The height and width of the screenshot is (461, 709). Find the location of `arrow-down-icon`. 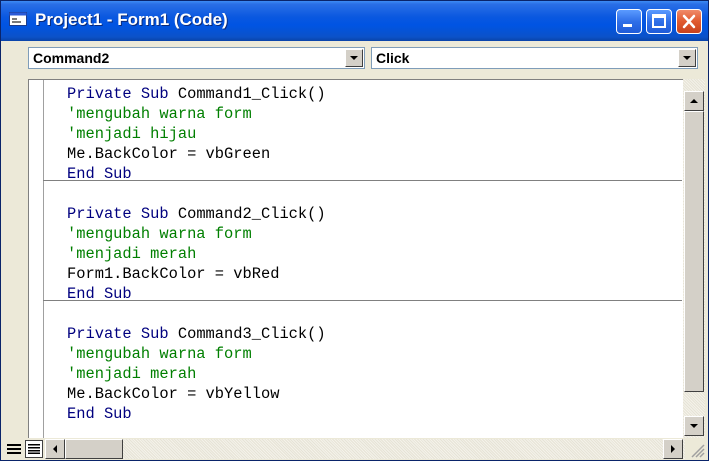

arrow-down-icon is located at coordinates (694, 426).